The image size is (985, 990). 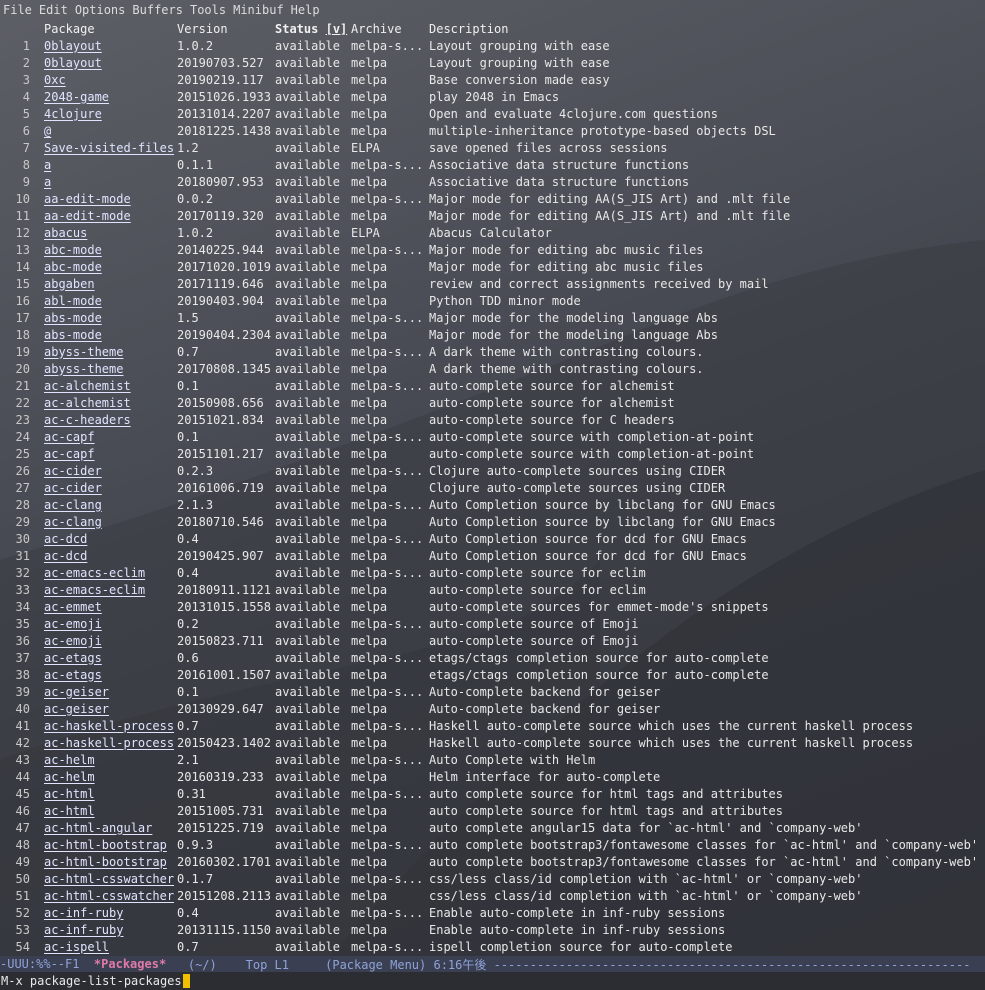 I want to click on package-name-link: Save-visited-files, so click(x=109, y=148).